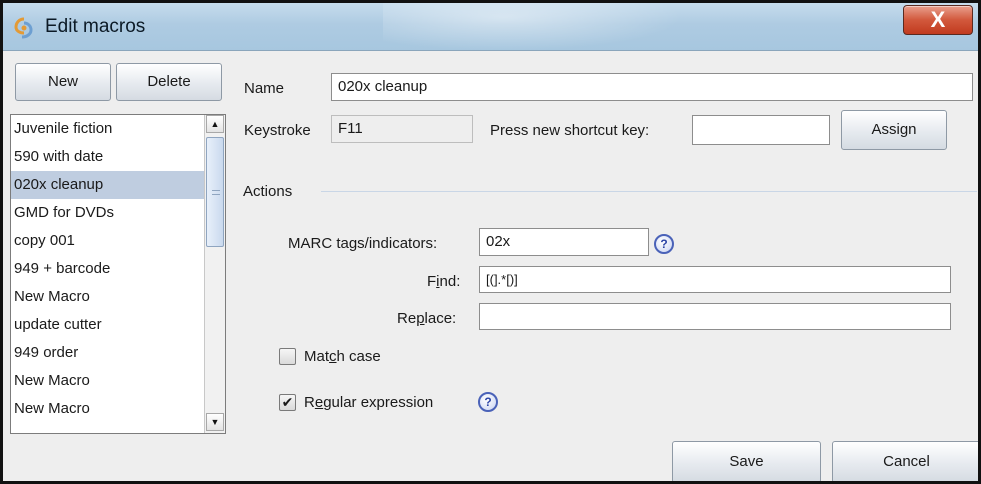  Describe the element at coordinates (215, 124) in the screenshot. I see `scroll-up-icon: ▲` at that location.